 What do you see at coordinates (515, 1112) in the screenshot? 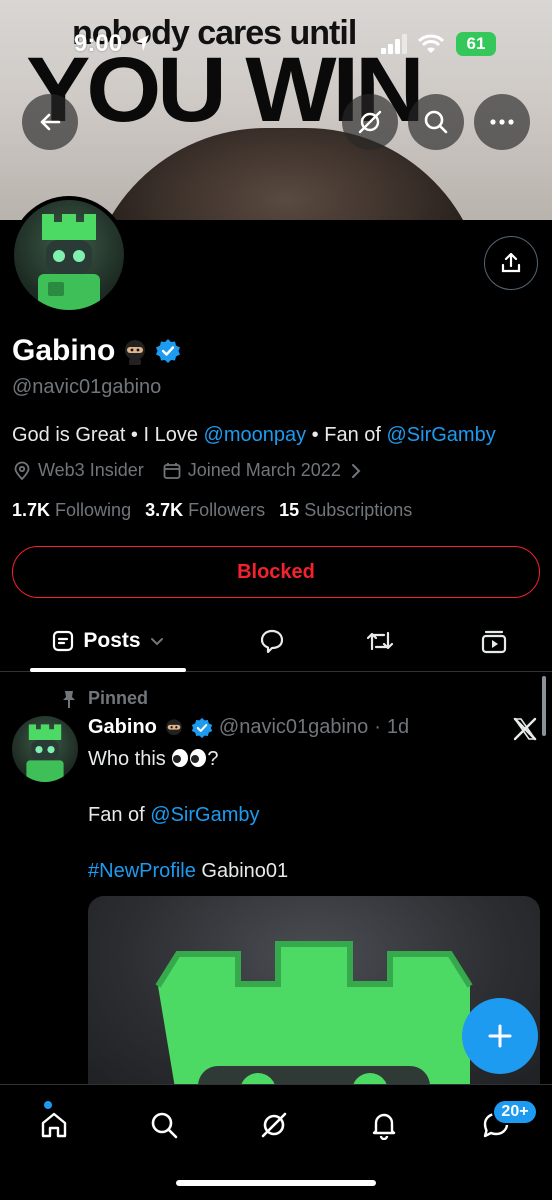
I see `messages-badge: 20+` at bounding box center [515, 1112].